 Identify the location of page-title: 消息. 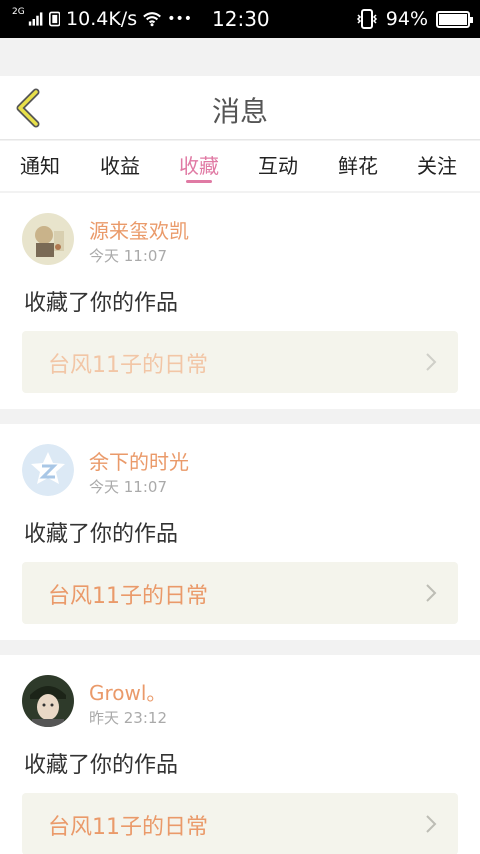
(239, 111).